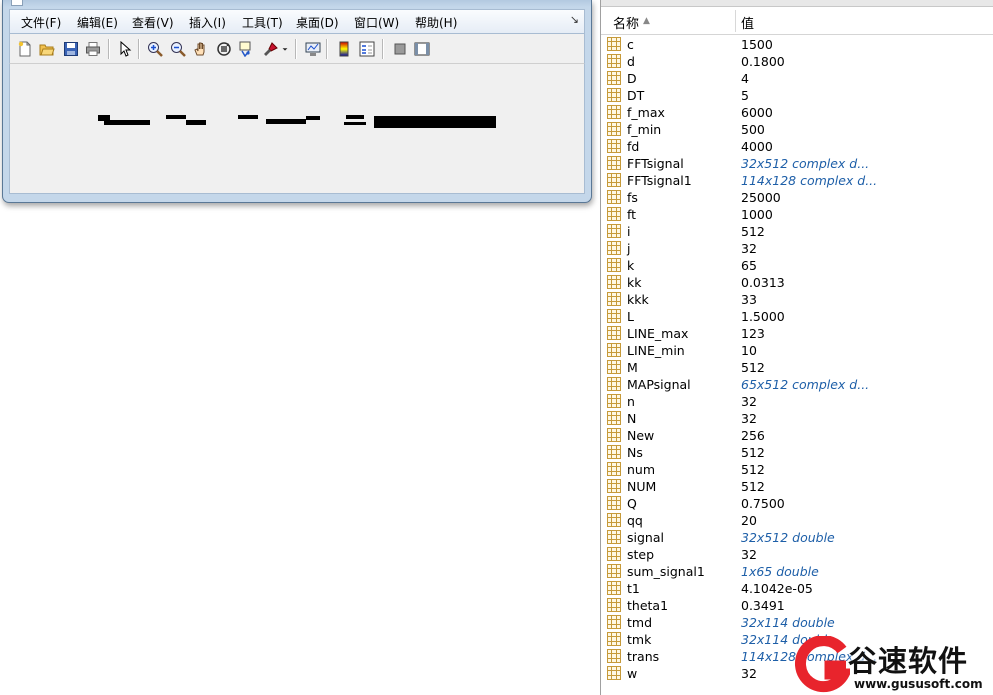  What do you see at coordinates (155, 49) in the screenshot?
I see `zoom-in-icon` at bounding box center [155, 49].